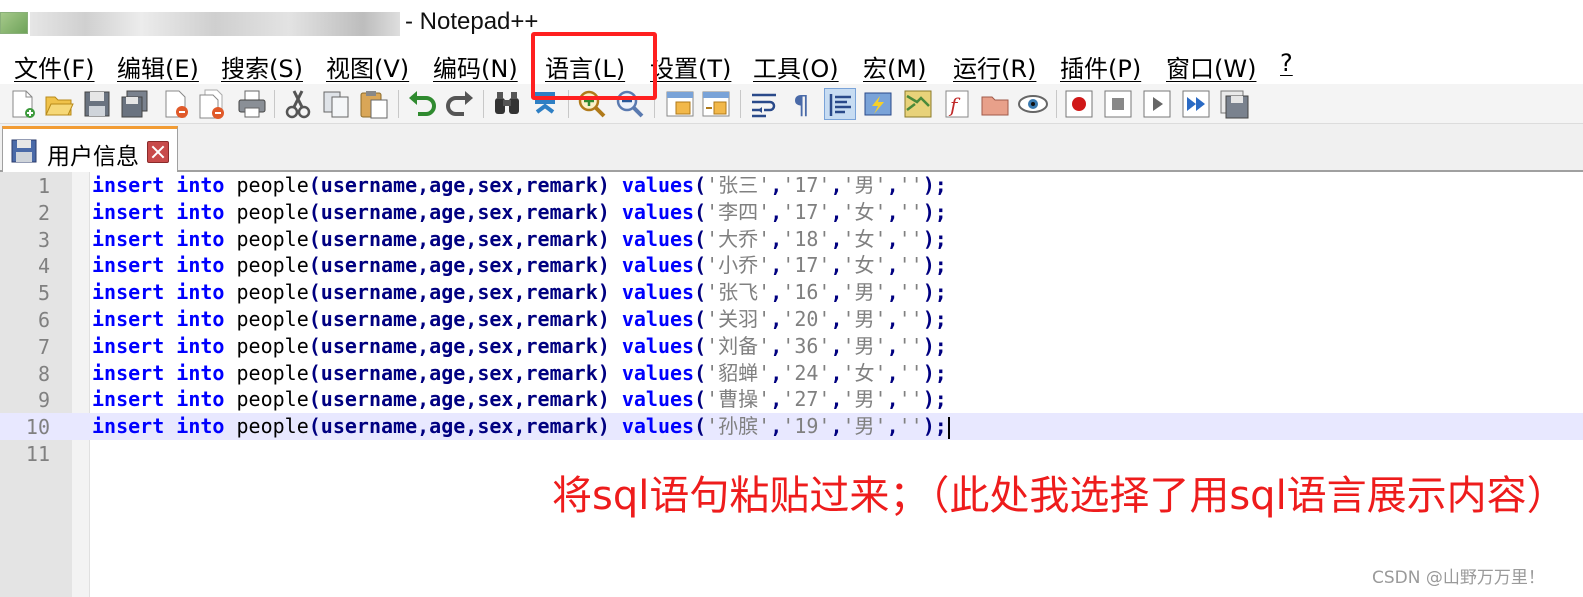 Image resolution: width=1583 pixels, height=597 pixels. Describe the element at coordinates (43, 293) in the screenshot. I see `line-number: 5` at that location.